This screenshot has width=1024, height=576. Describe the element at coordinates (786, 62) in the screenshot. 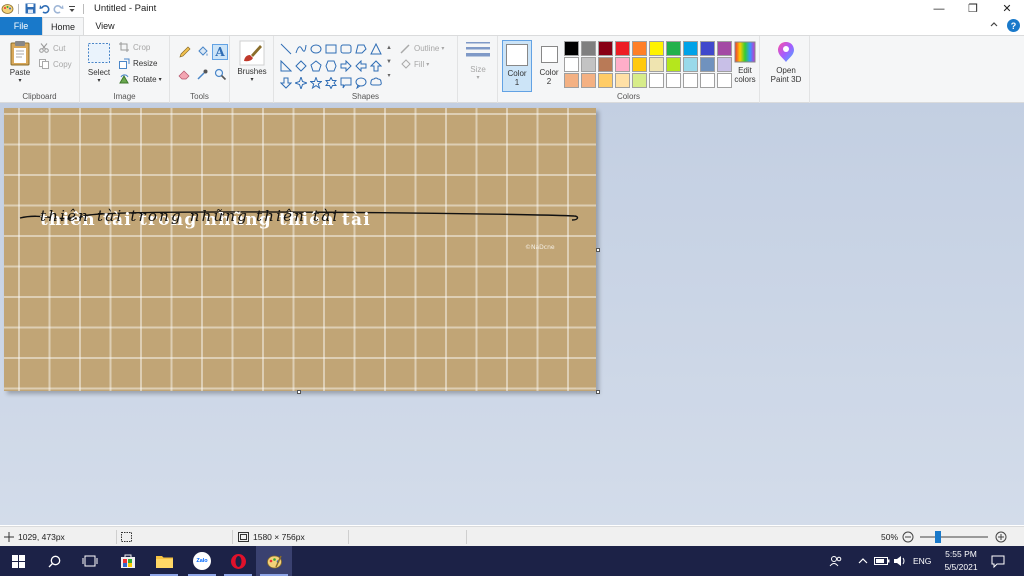

I see `open-paint3d-button: Open Paint 3D` at that location.